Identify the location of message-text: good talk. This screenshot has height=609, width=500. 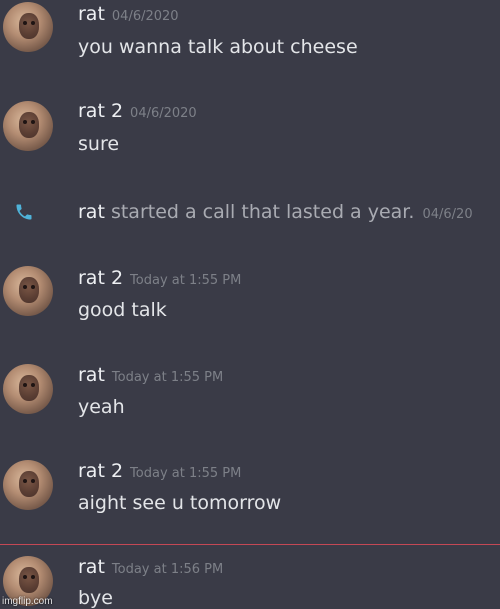
(122, 310).